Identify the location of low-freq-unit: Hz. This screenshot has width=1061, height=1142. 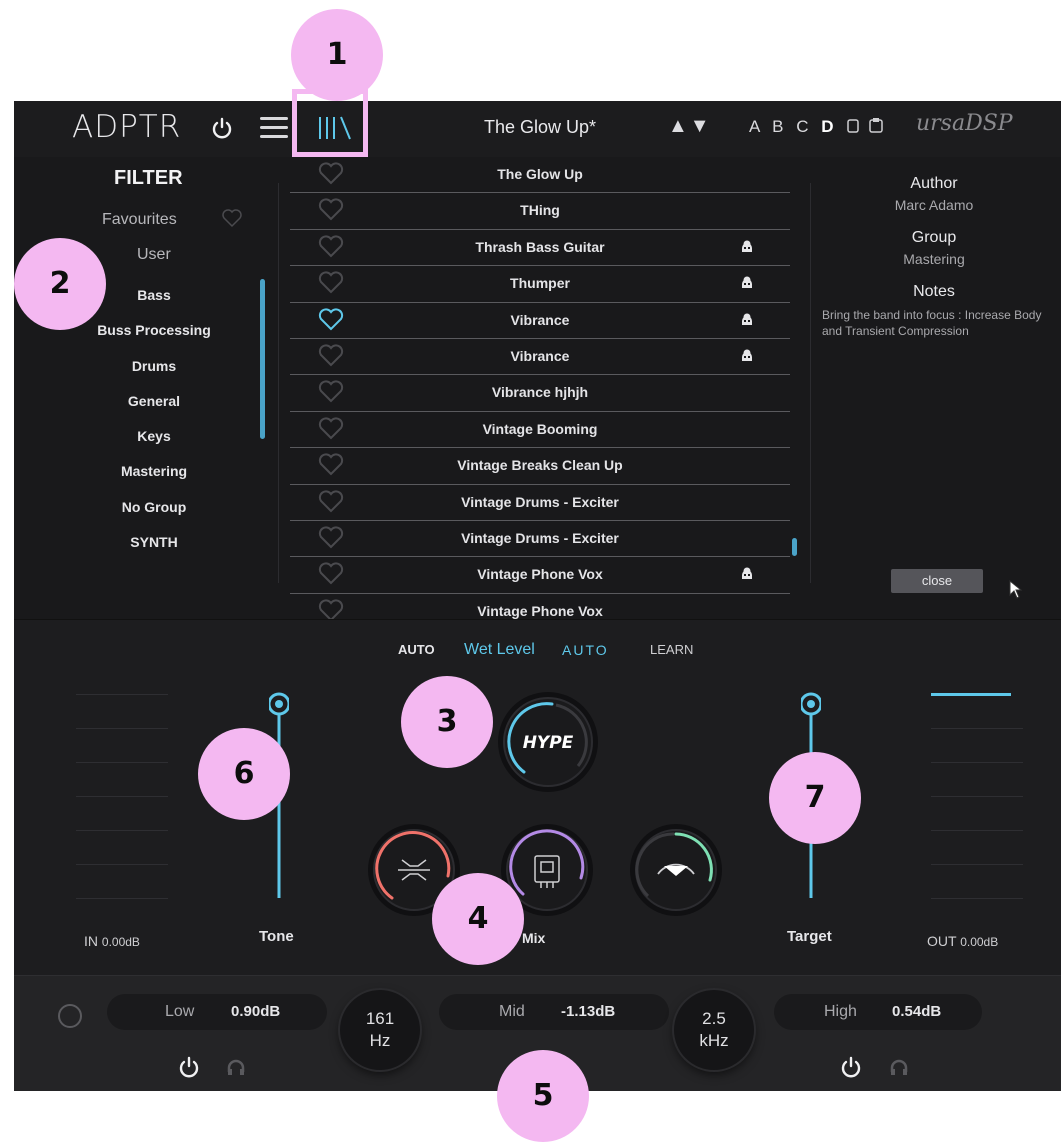
(380, 1040).